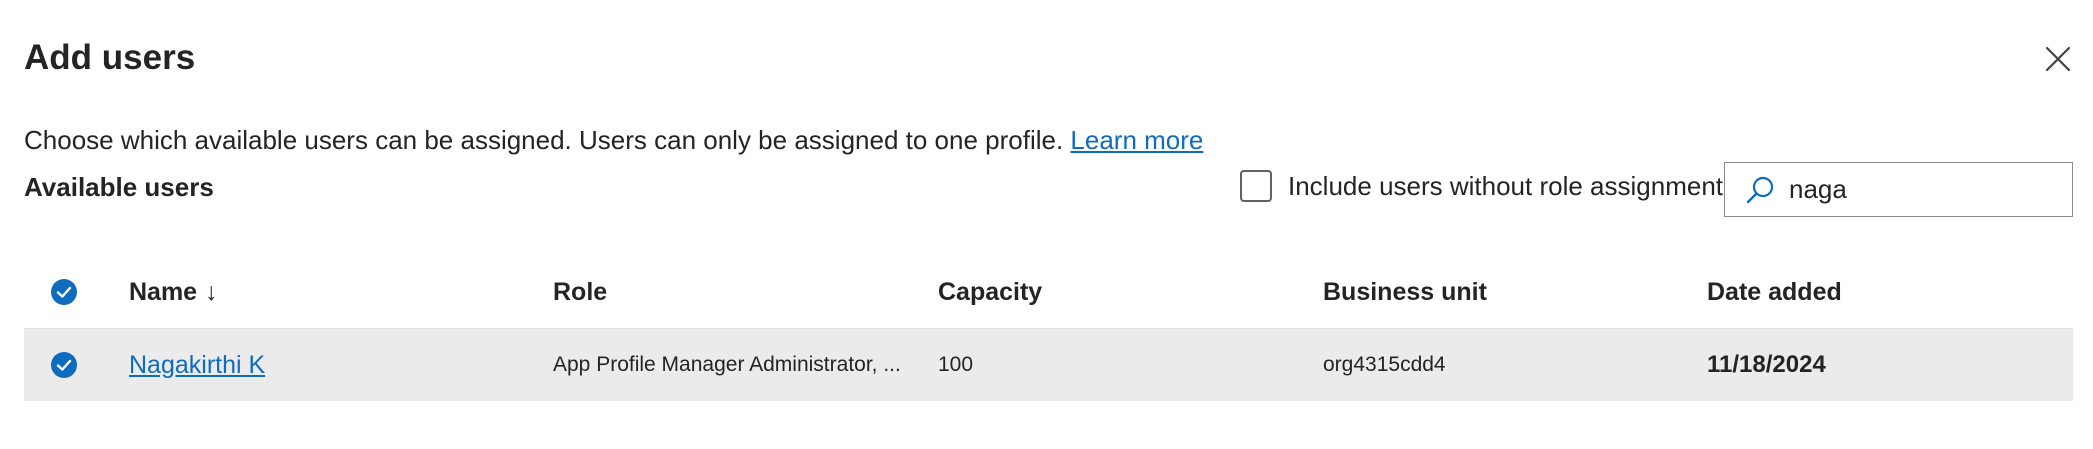  I want to click on include-users-without-role-checkbox: Include users without role assignment, so click(1481, 186).